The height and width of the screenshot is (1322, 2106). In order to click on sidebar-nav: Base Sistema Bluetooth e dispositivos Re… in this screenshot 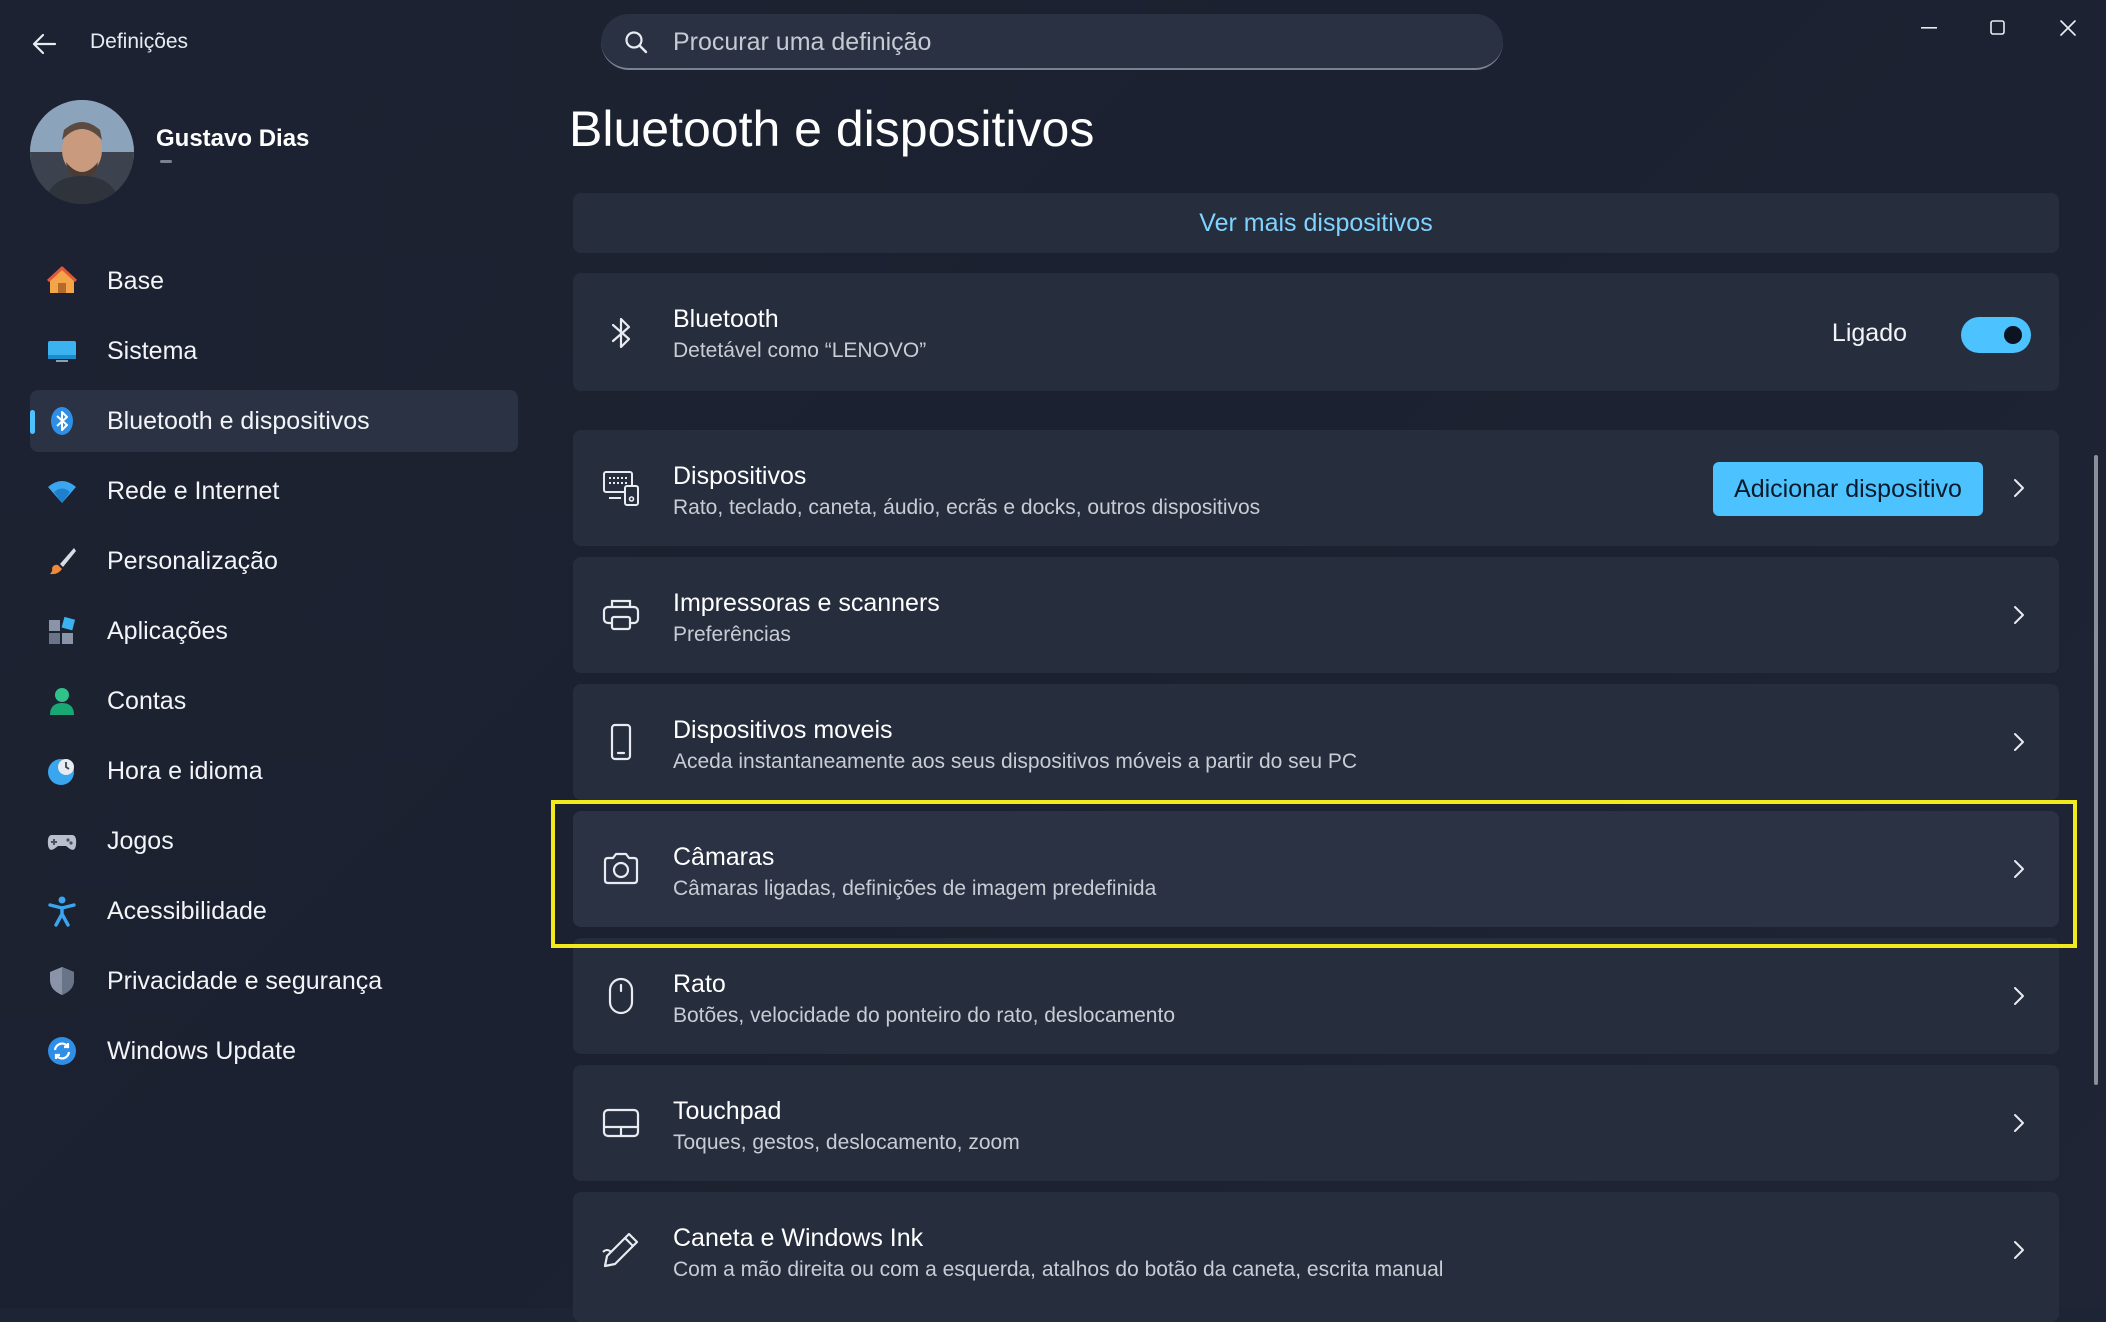, I will do `click(274, 670)`.